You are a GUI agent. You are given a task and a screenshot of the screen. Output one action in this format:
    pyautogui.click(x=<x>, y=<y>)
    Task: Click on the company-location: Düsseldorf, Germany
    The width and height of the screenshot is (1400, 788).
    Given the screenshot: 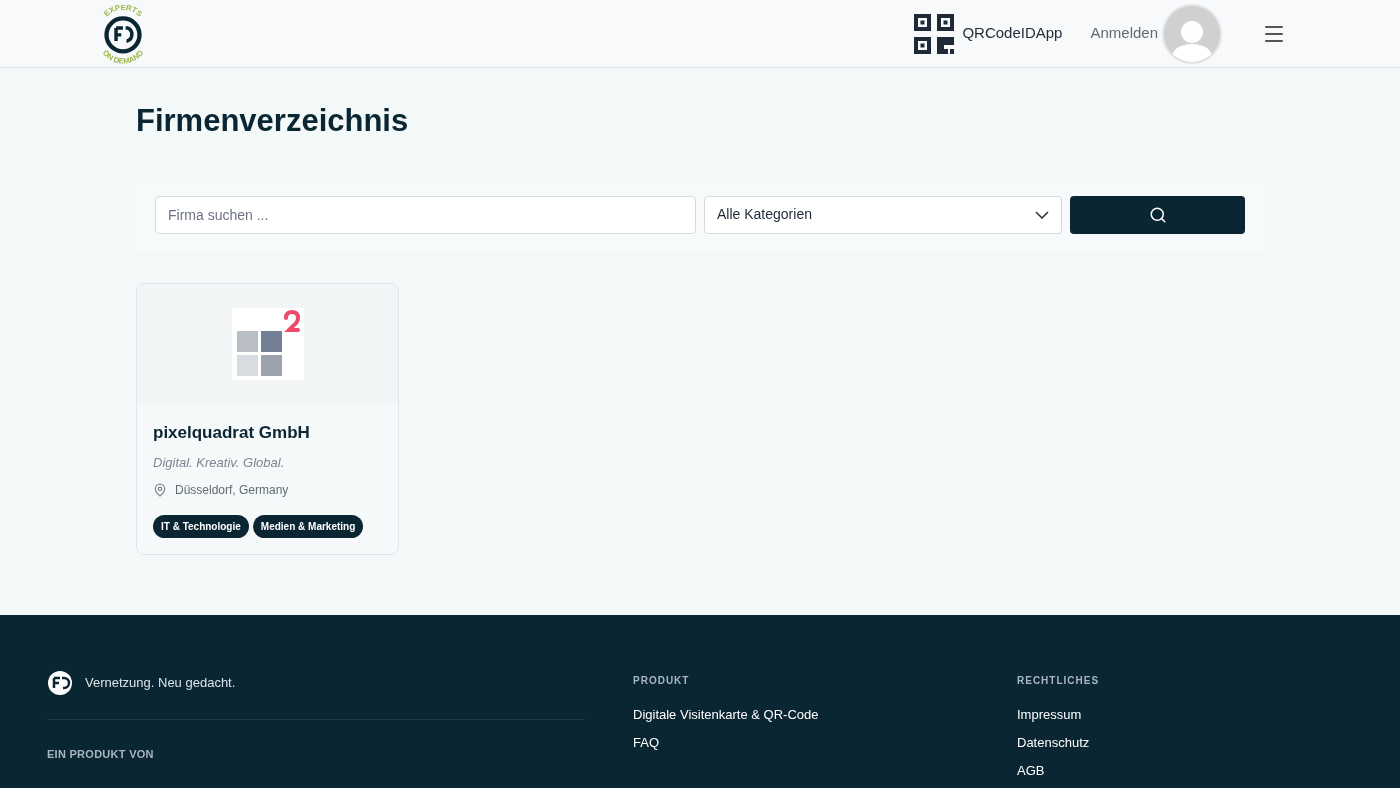 What is the action you would take?
    pyautogui.click(x=232, y=490)
    